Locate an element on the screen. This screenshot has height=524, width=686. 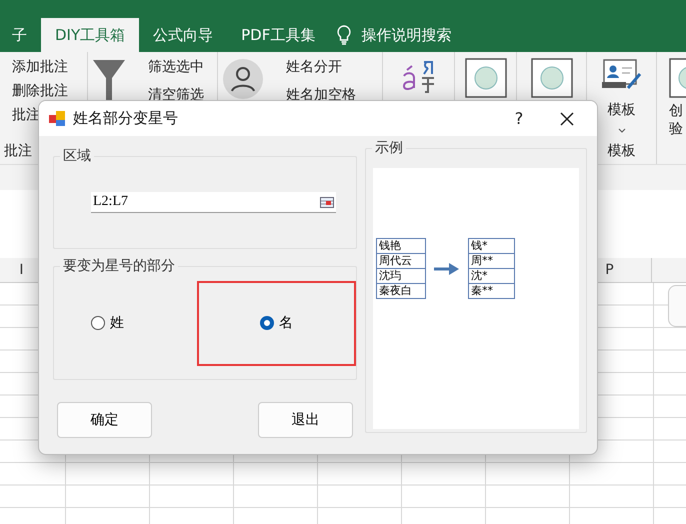
table-cell-text: 钱艳 is located at coordinates (390, 246).